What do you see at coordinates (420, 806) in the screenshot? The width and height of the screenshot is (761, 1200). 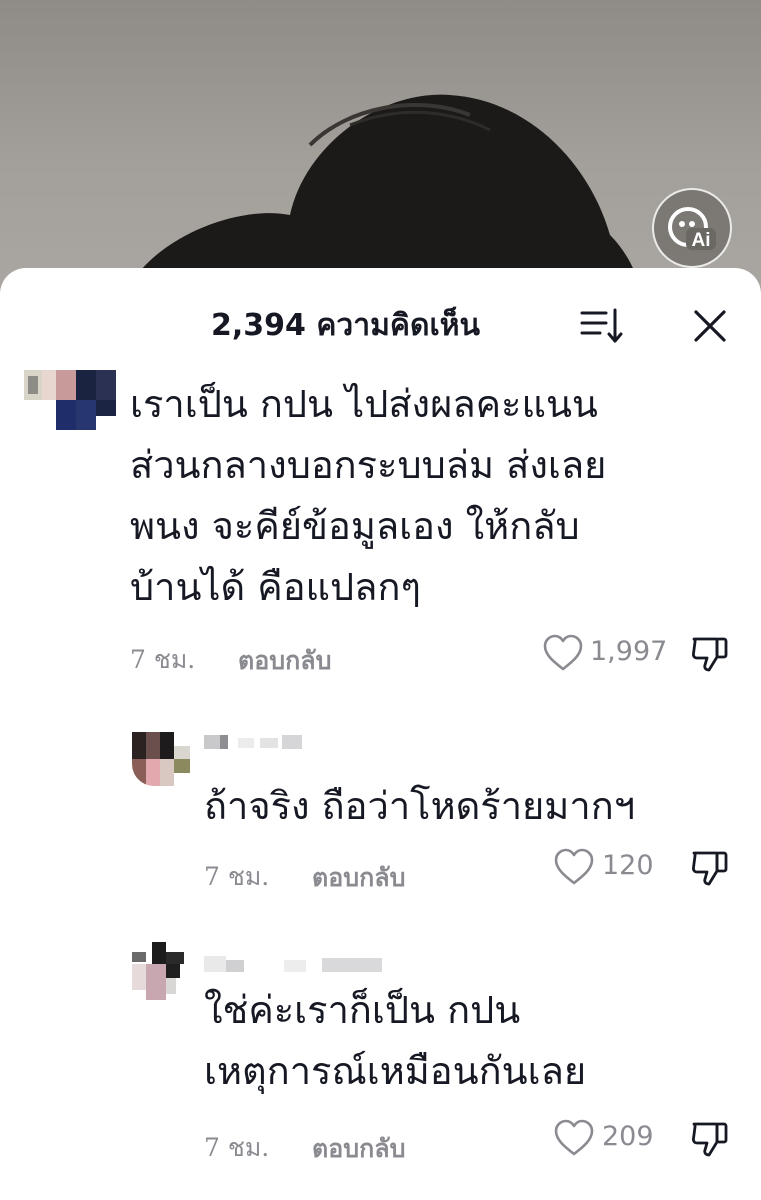 I see `comment-text: ถ้าจริง ถือว่าโหดร้ายมากฯ` at bounding box center [420, 806].